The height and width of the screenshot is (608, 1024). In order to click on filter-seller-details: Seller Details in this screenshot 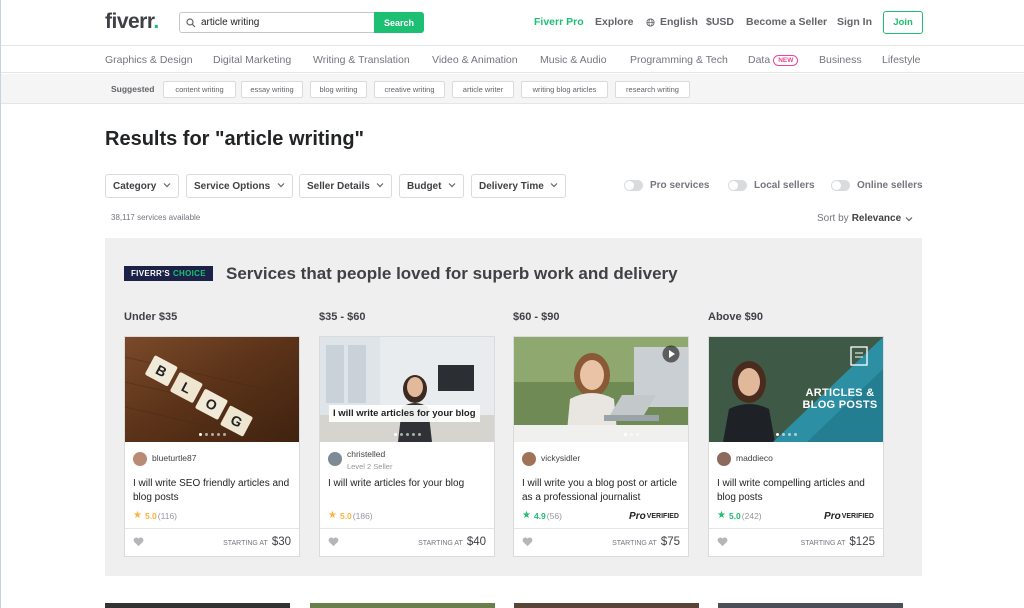, I will do `click(345, 186)`.